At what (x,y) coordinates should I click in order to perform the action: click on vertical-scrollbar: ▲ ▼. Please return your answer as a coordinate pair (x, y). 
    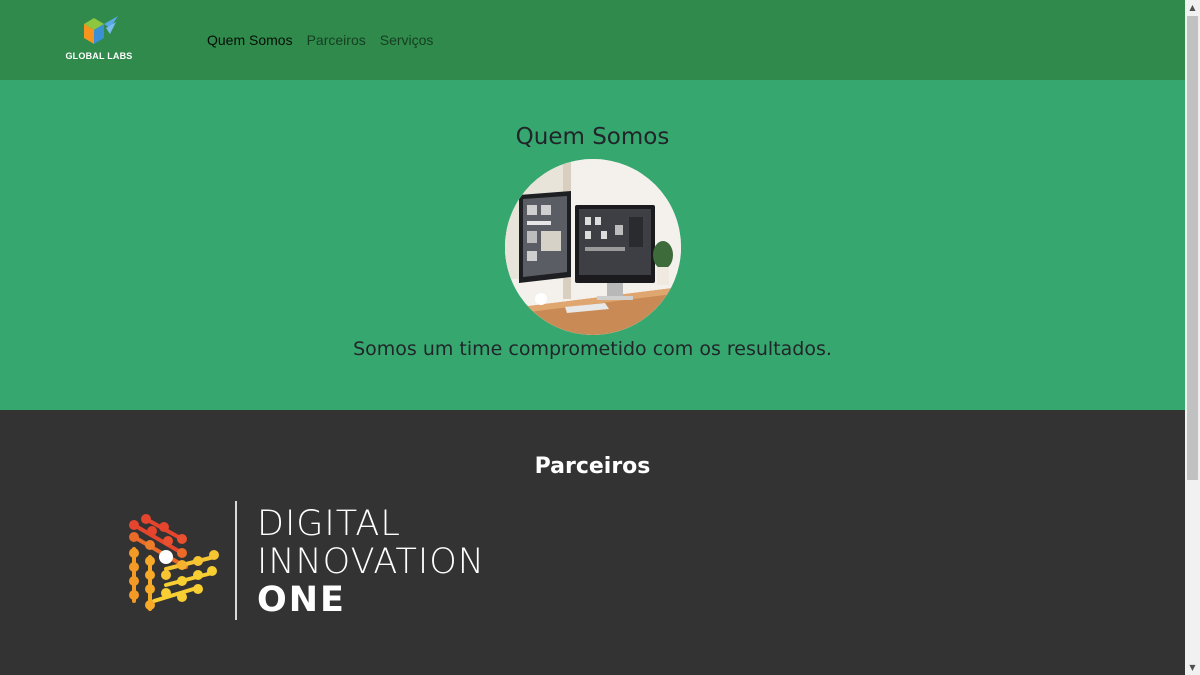
    Looking at the image, I should click on (1192, 337).